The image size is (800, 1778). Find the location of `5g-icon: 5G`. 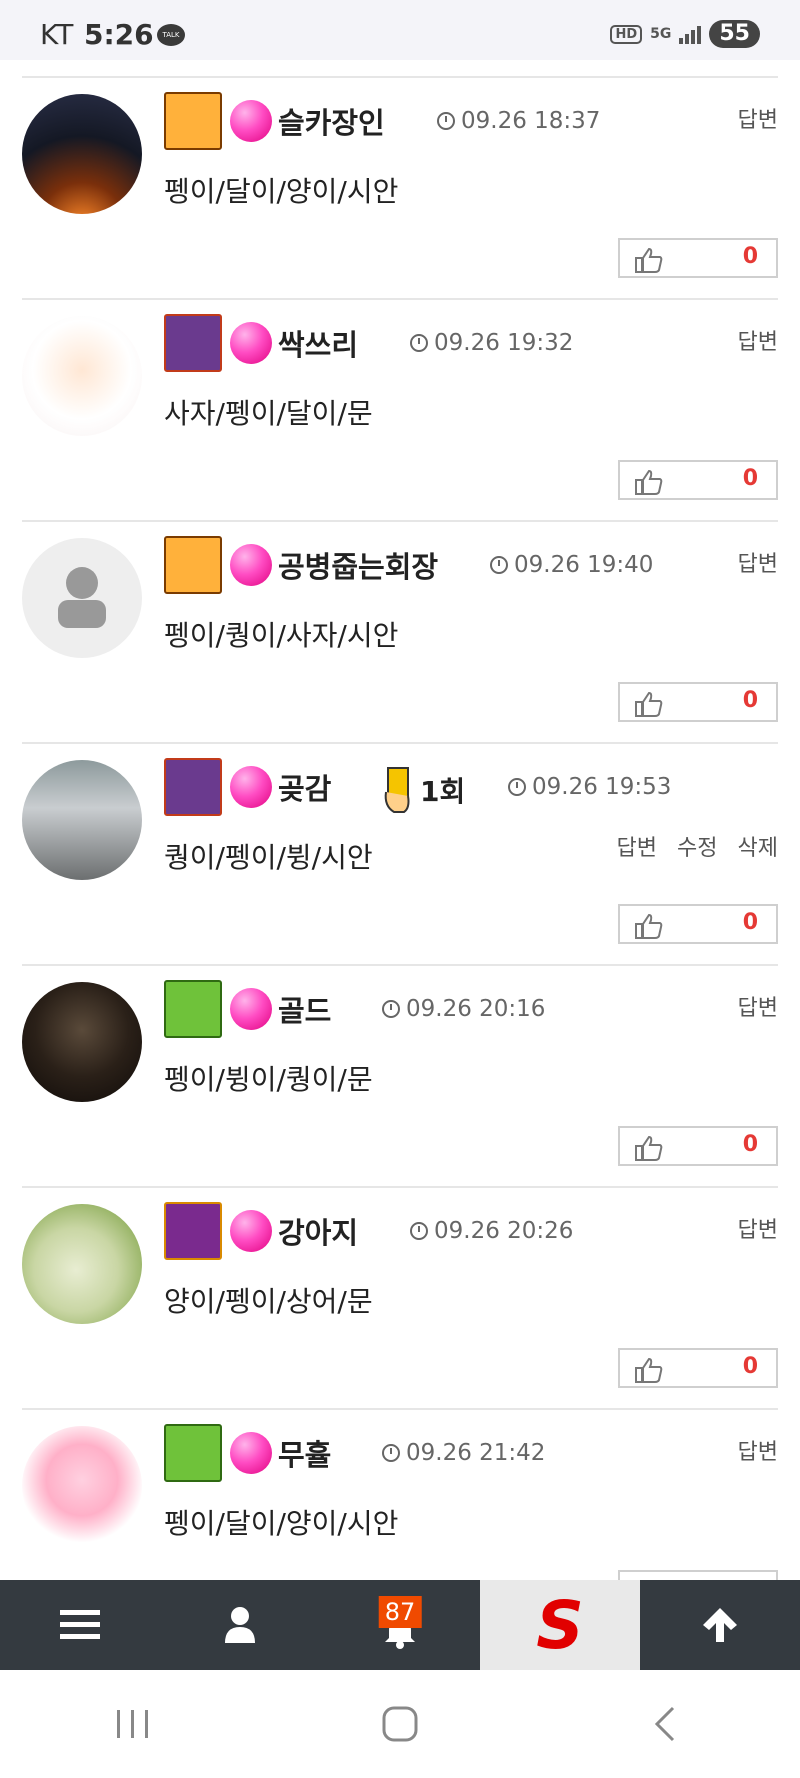

5g-icon: 5G is located at coordinates (661, 34).